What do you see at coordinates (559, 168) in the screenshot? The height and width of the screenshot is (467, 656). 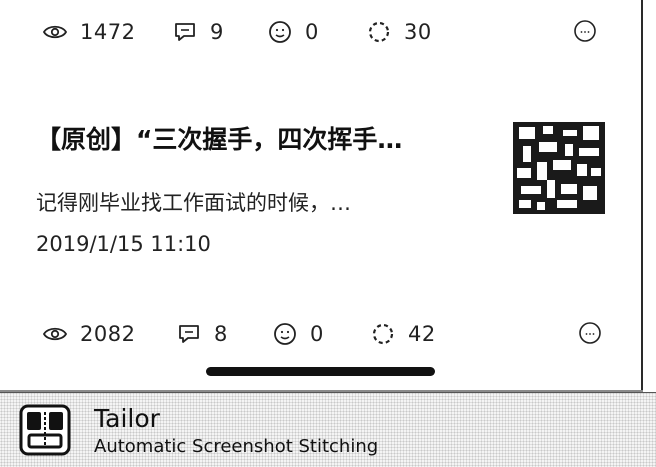 I see `article-thumbnail` at bounding box center [559, 168].